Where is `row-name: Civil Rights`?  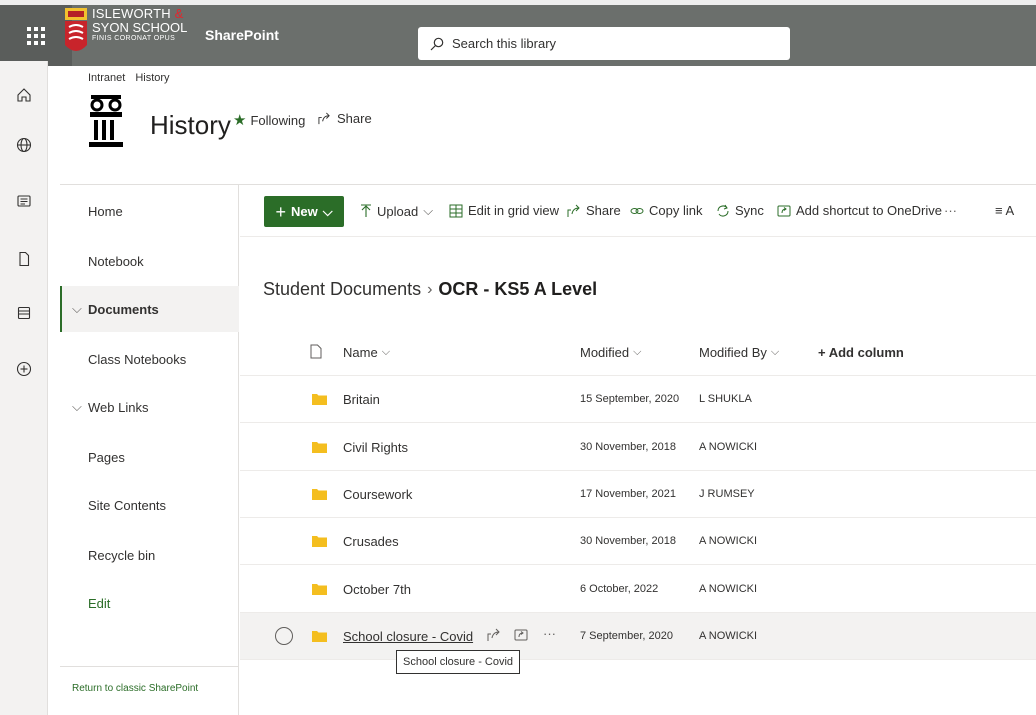 row-name: Civil Rights is located at coordinates (375, 447).